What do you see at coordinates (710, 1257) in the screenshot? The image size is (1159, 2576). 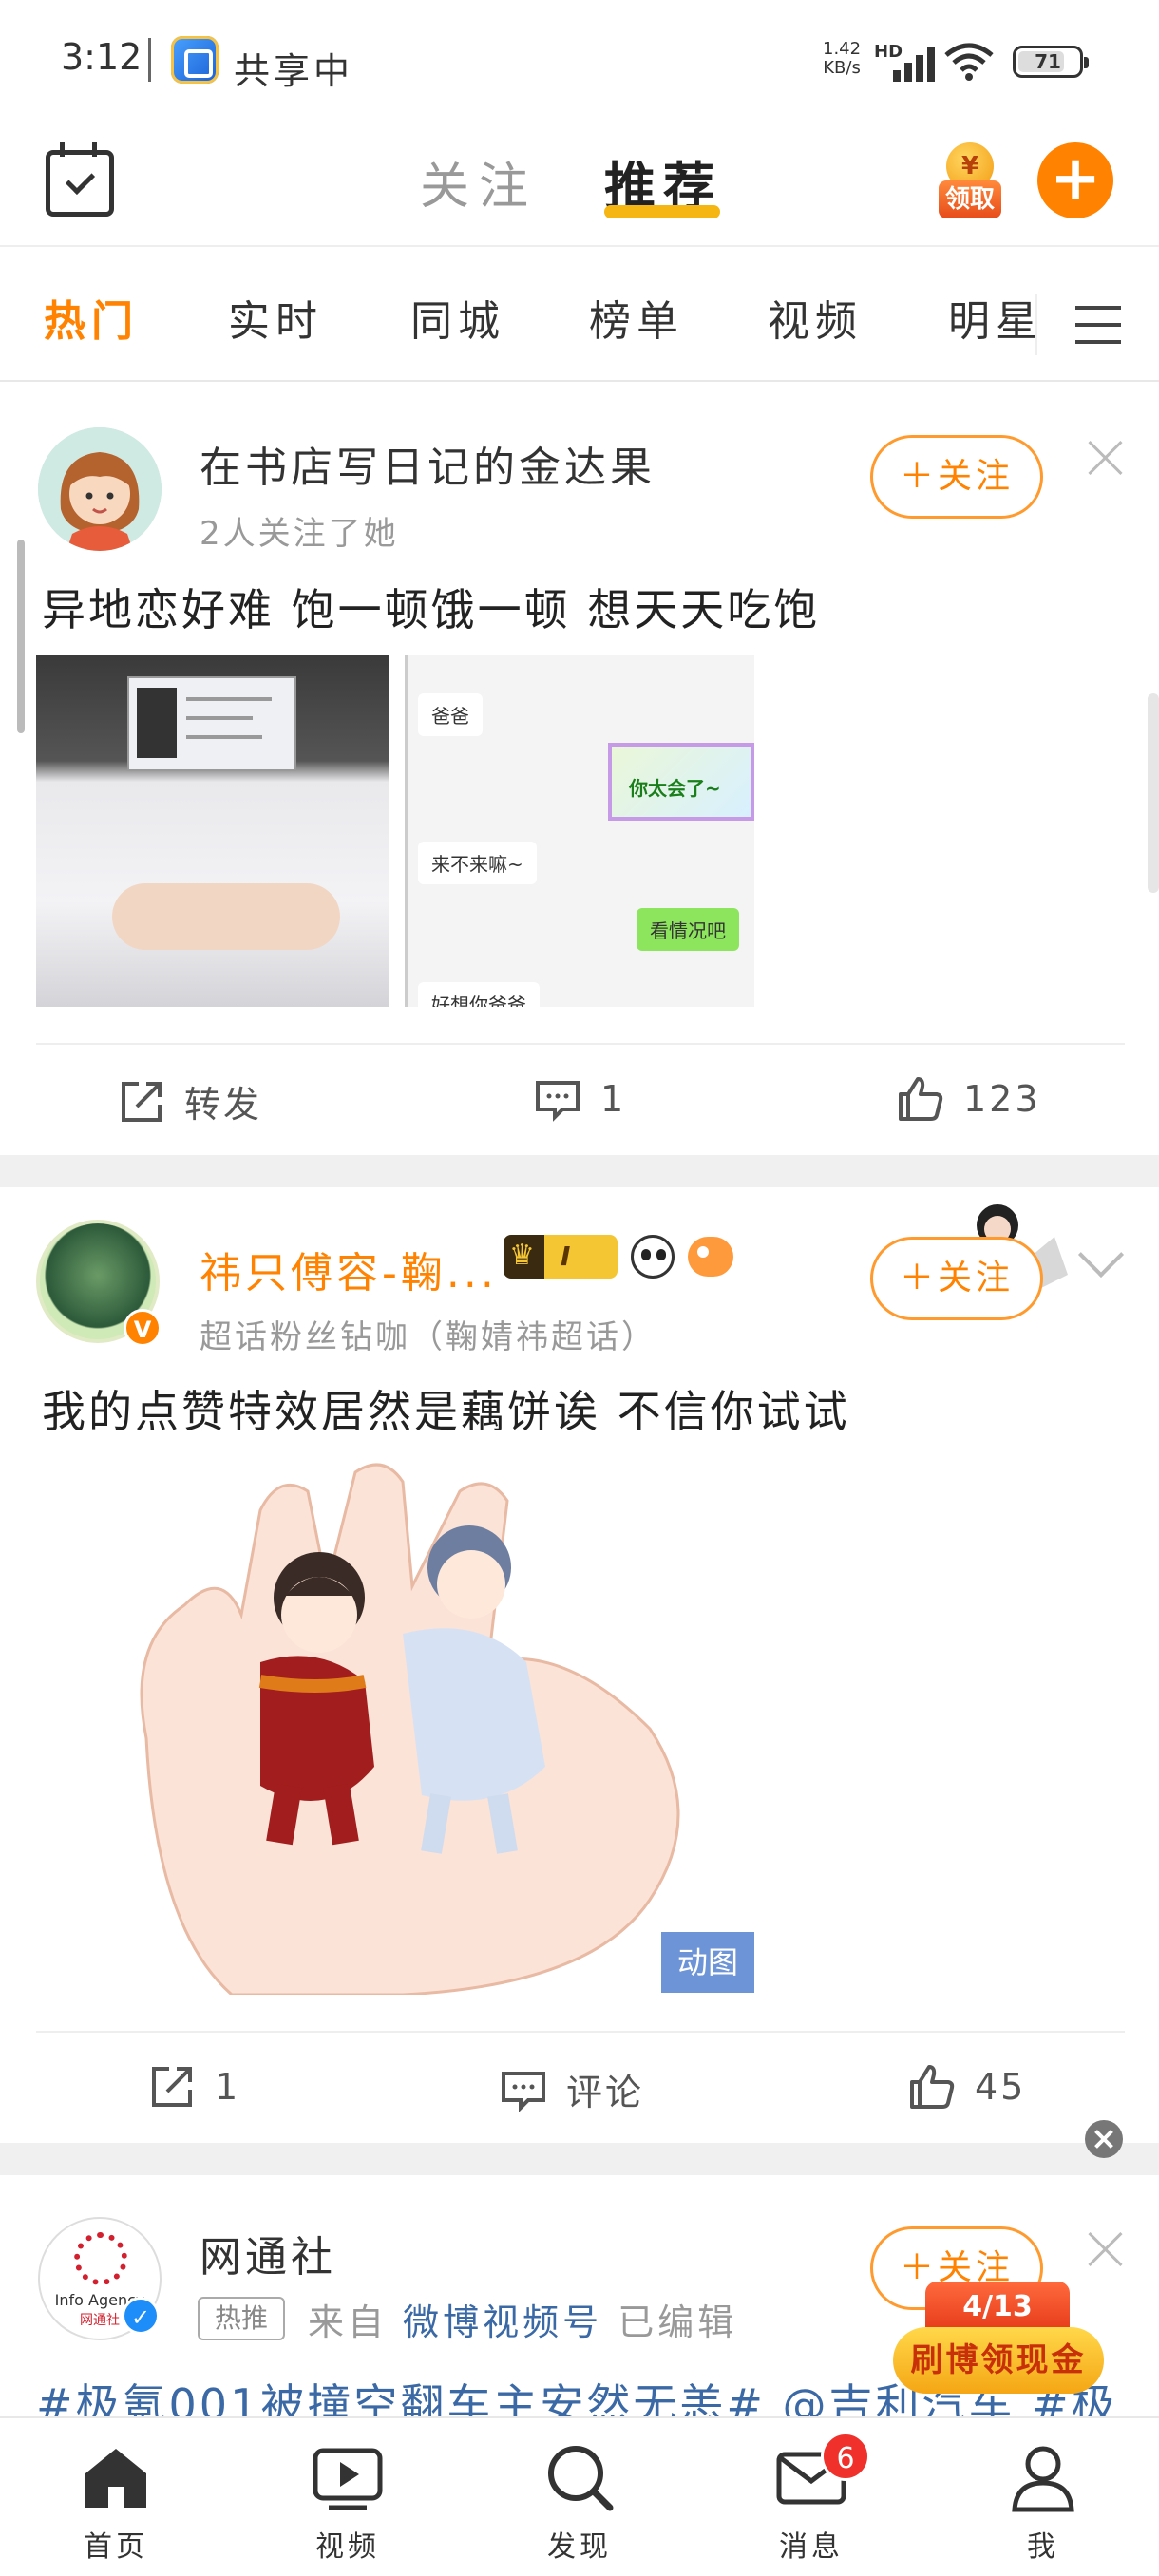 I see `fish-icon` at bounding box center [710, 1257].